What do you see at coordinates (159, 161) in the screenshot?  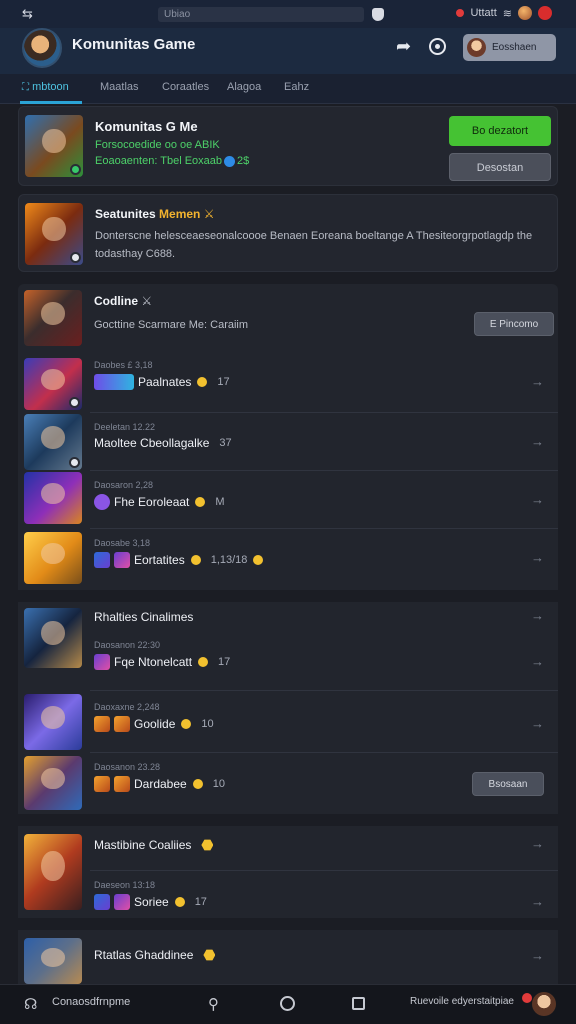 I see `featured-line2-text: Eoaoaenten: Tbel Eoxaab` at bounding box center [159, 161].